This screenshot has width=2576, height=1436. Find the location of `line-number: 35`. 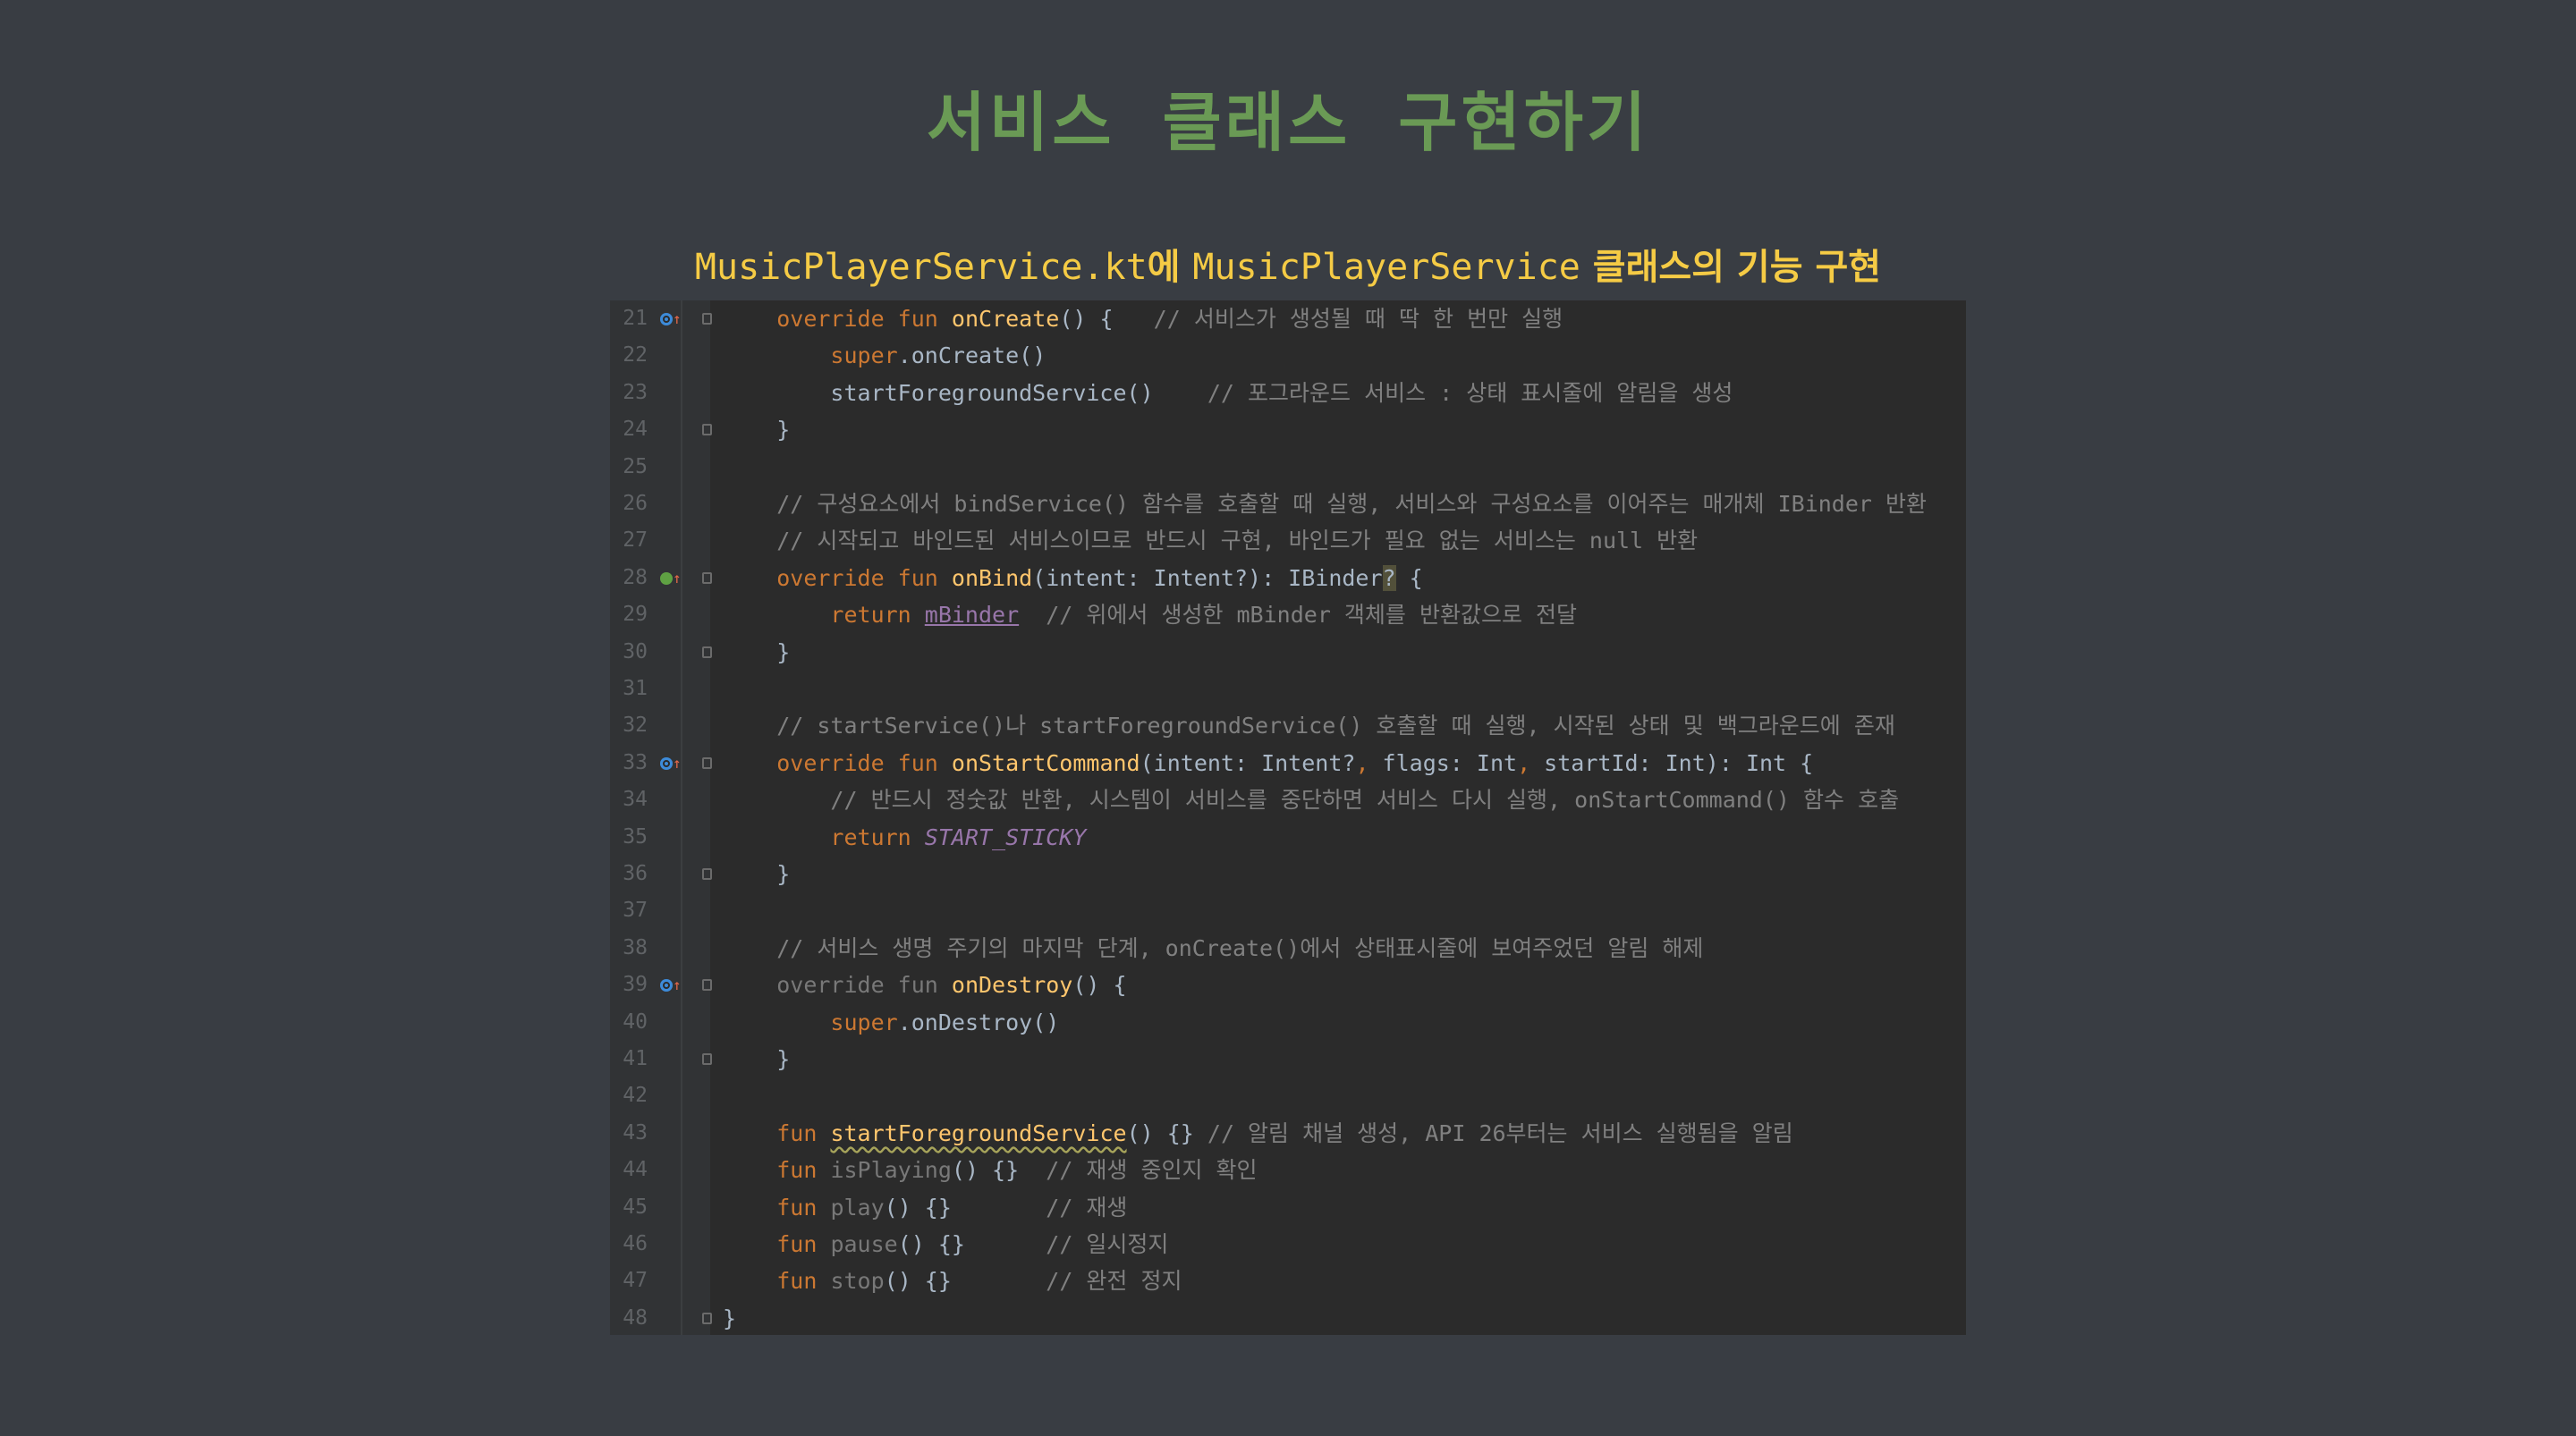

line-number: 35 is located at coordinates (635, 836).